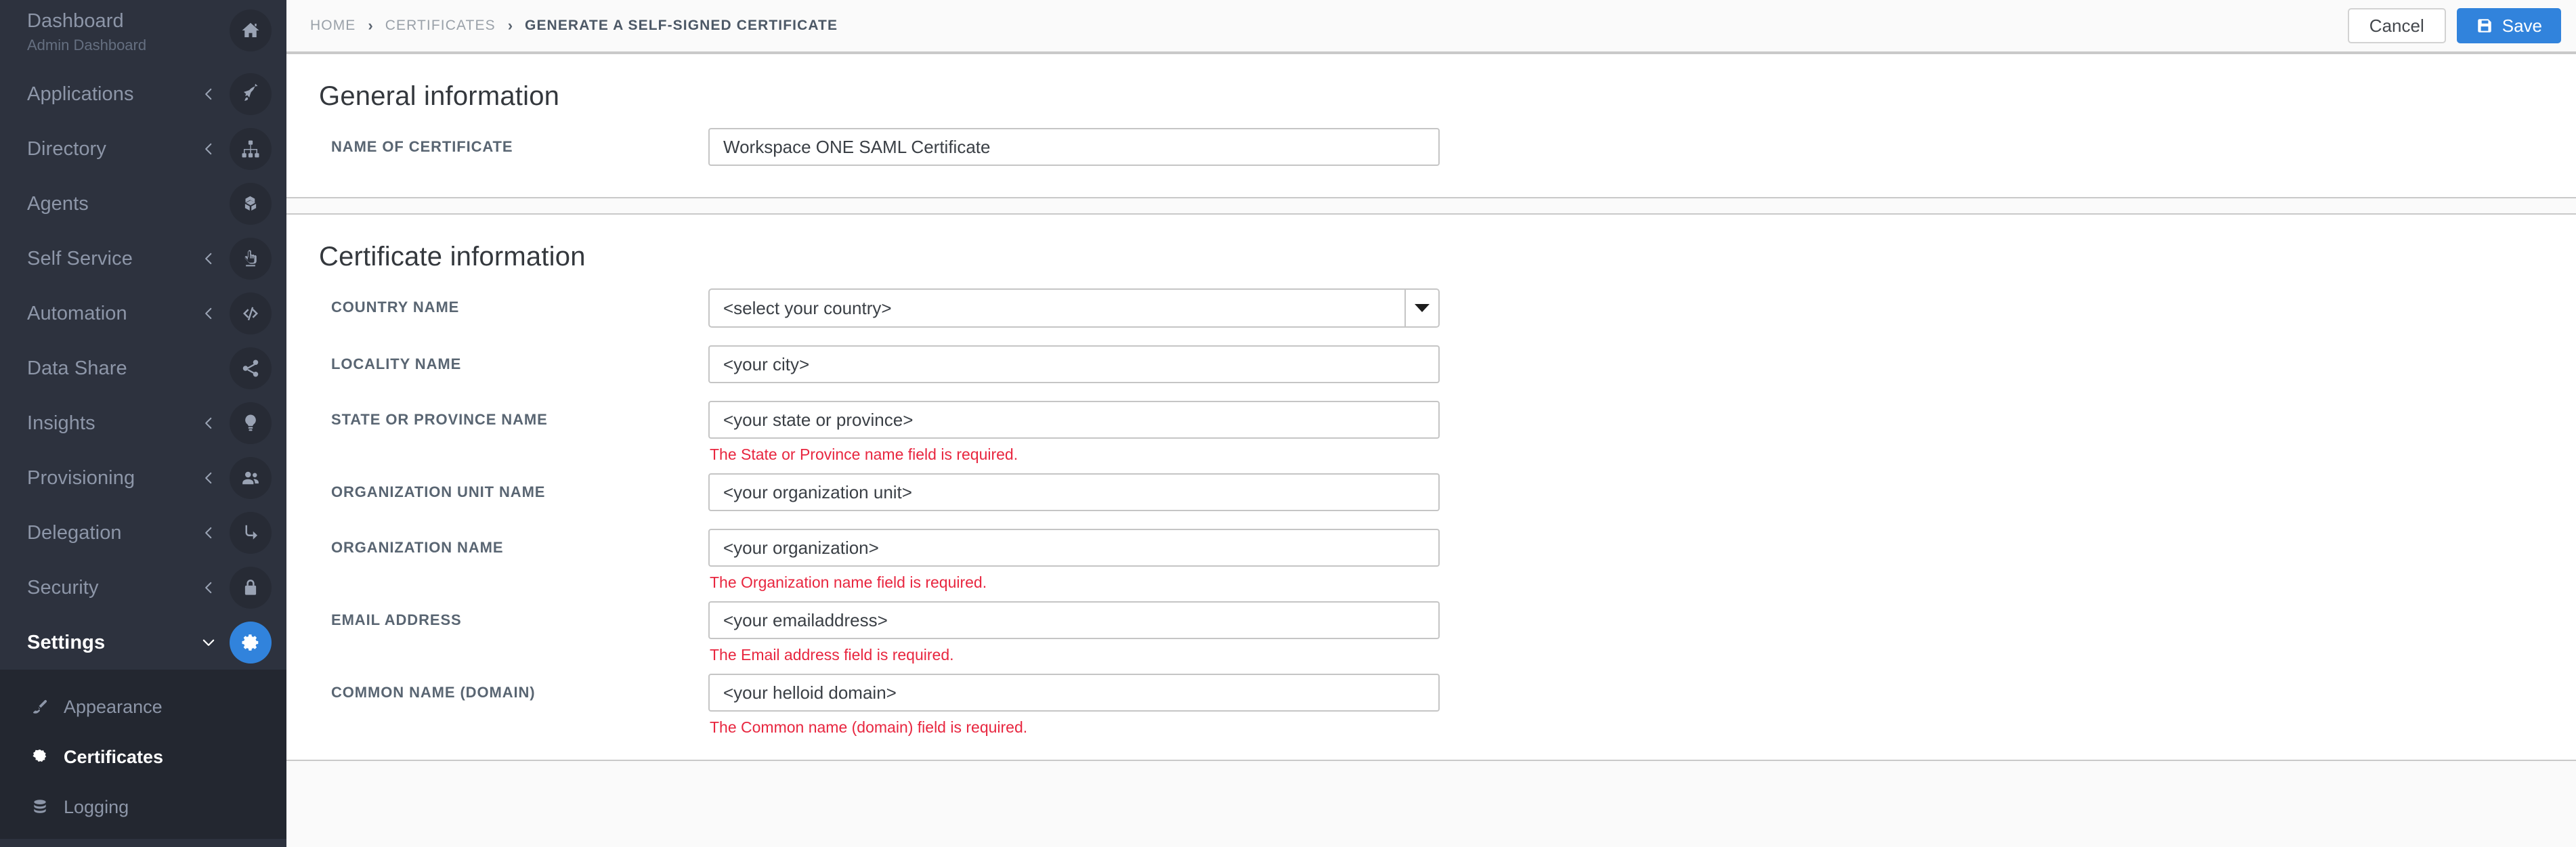  Describe the element at coordinates (251, 203) in the screenshot. I see `boxes-icon` at that location.